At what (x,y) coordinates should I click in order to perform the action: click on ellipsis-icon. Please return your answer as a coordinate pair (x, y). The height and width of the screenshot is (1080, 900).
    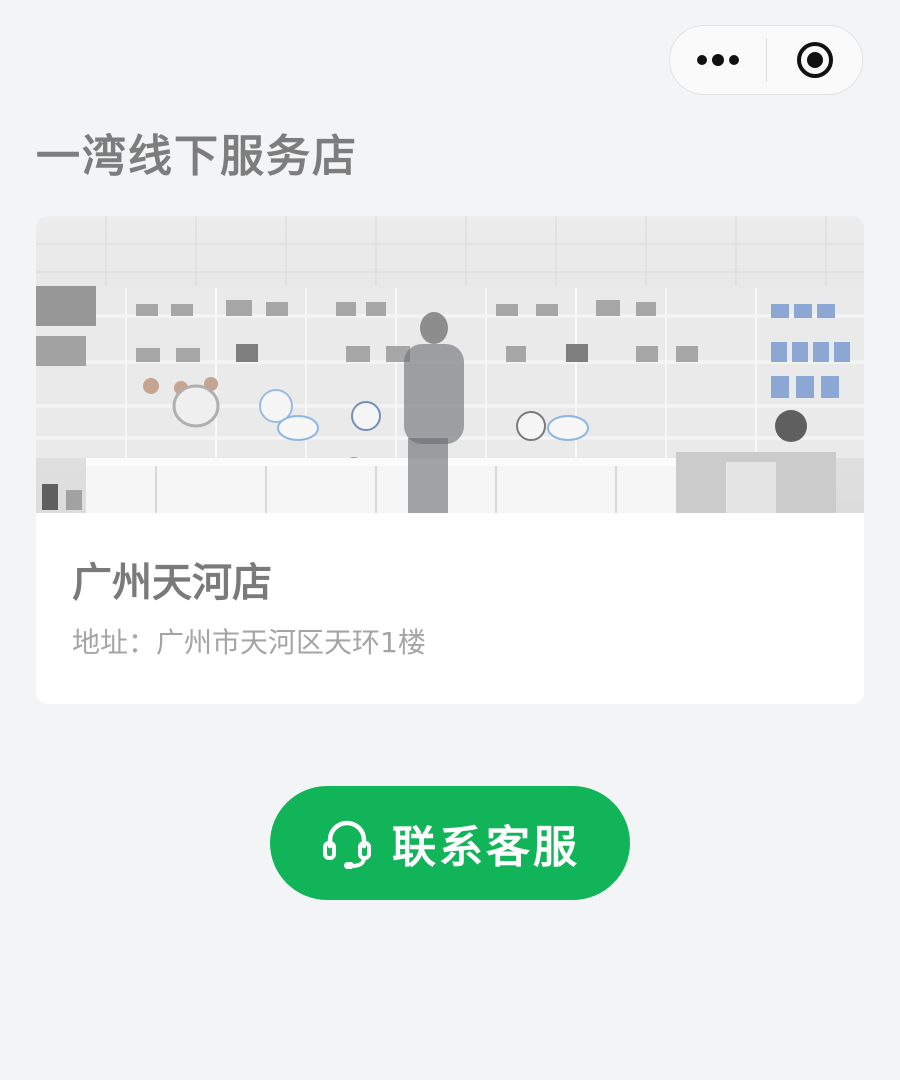
    Looking at the image, I should click on (718, 60).